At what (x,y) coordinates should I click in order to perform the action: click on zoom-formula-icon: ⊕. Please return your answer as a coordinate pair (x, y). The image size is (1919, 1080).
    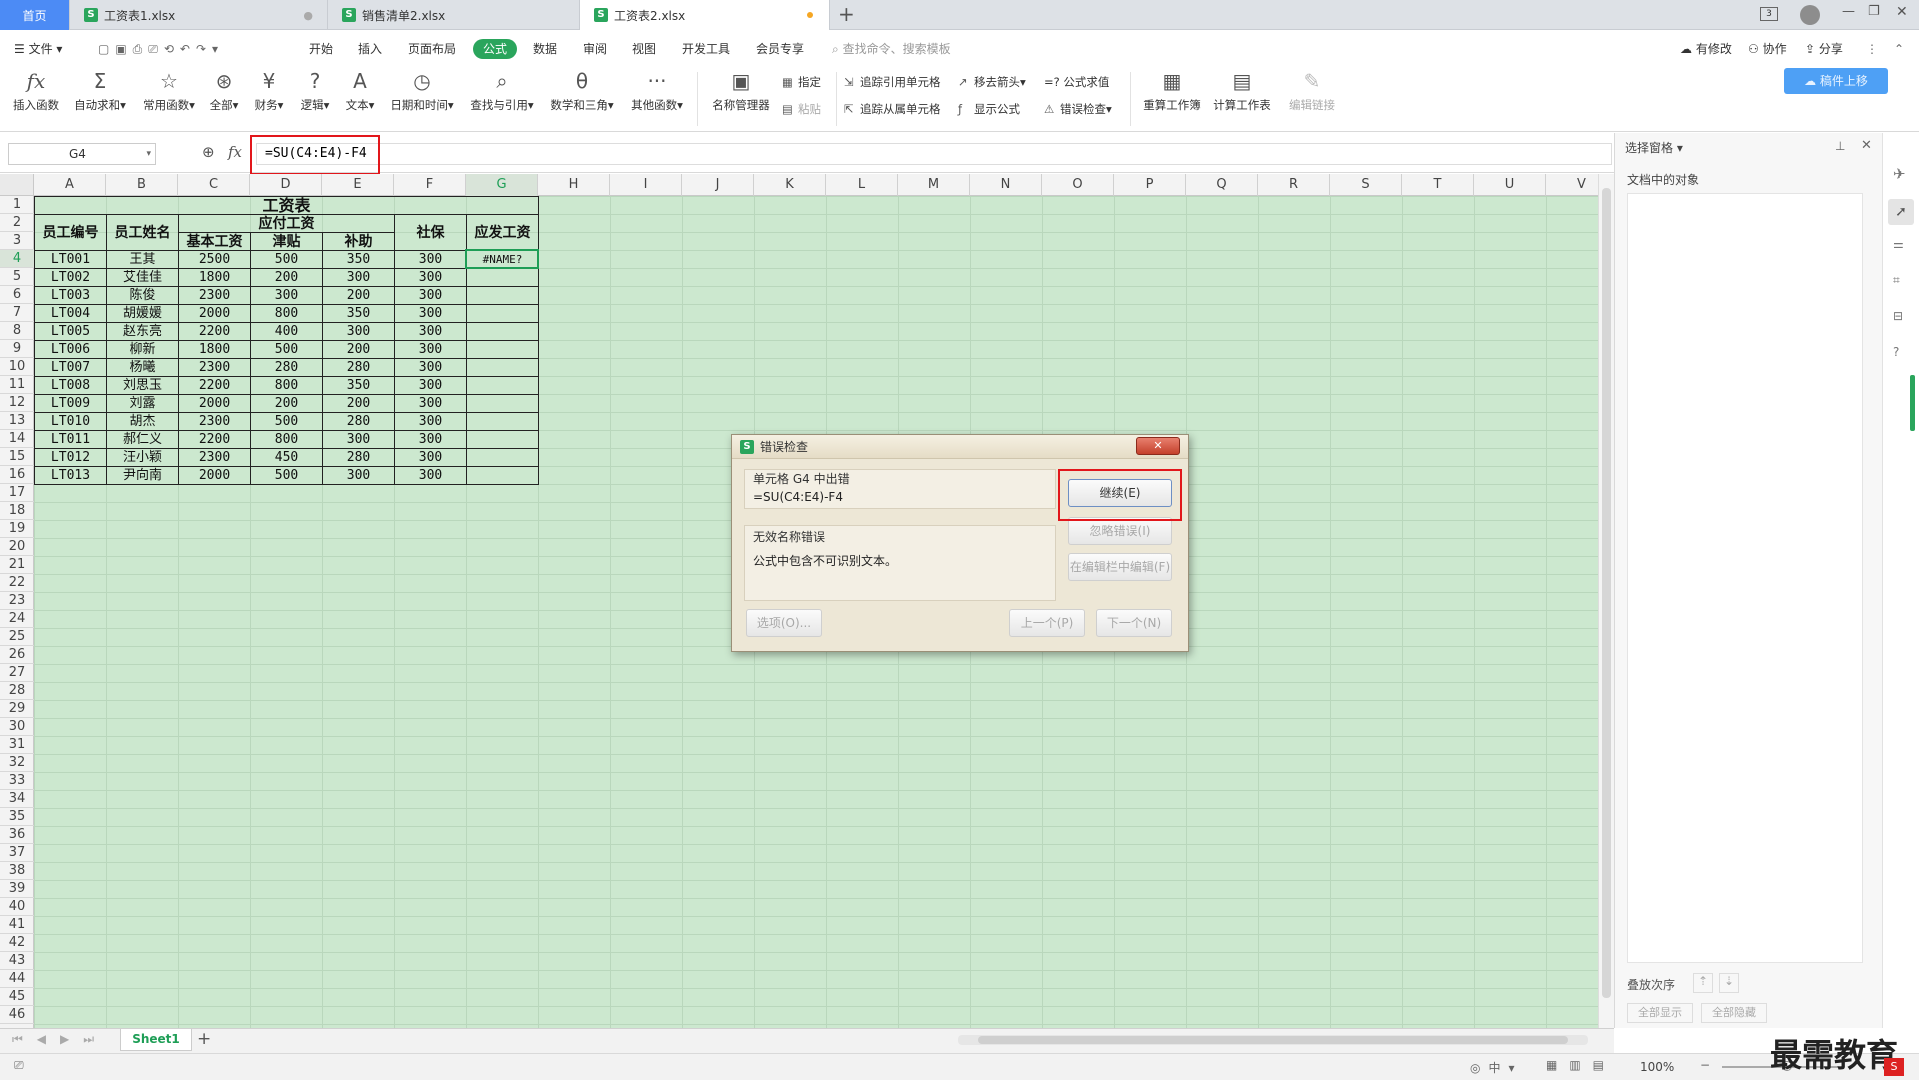
    Looking at the image, I should click on (208, 152).